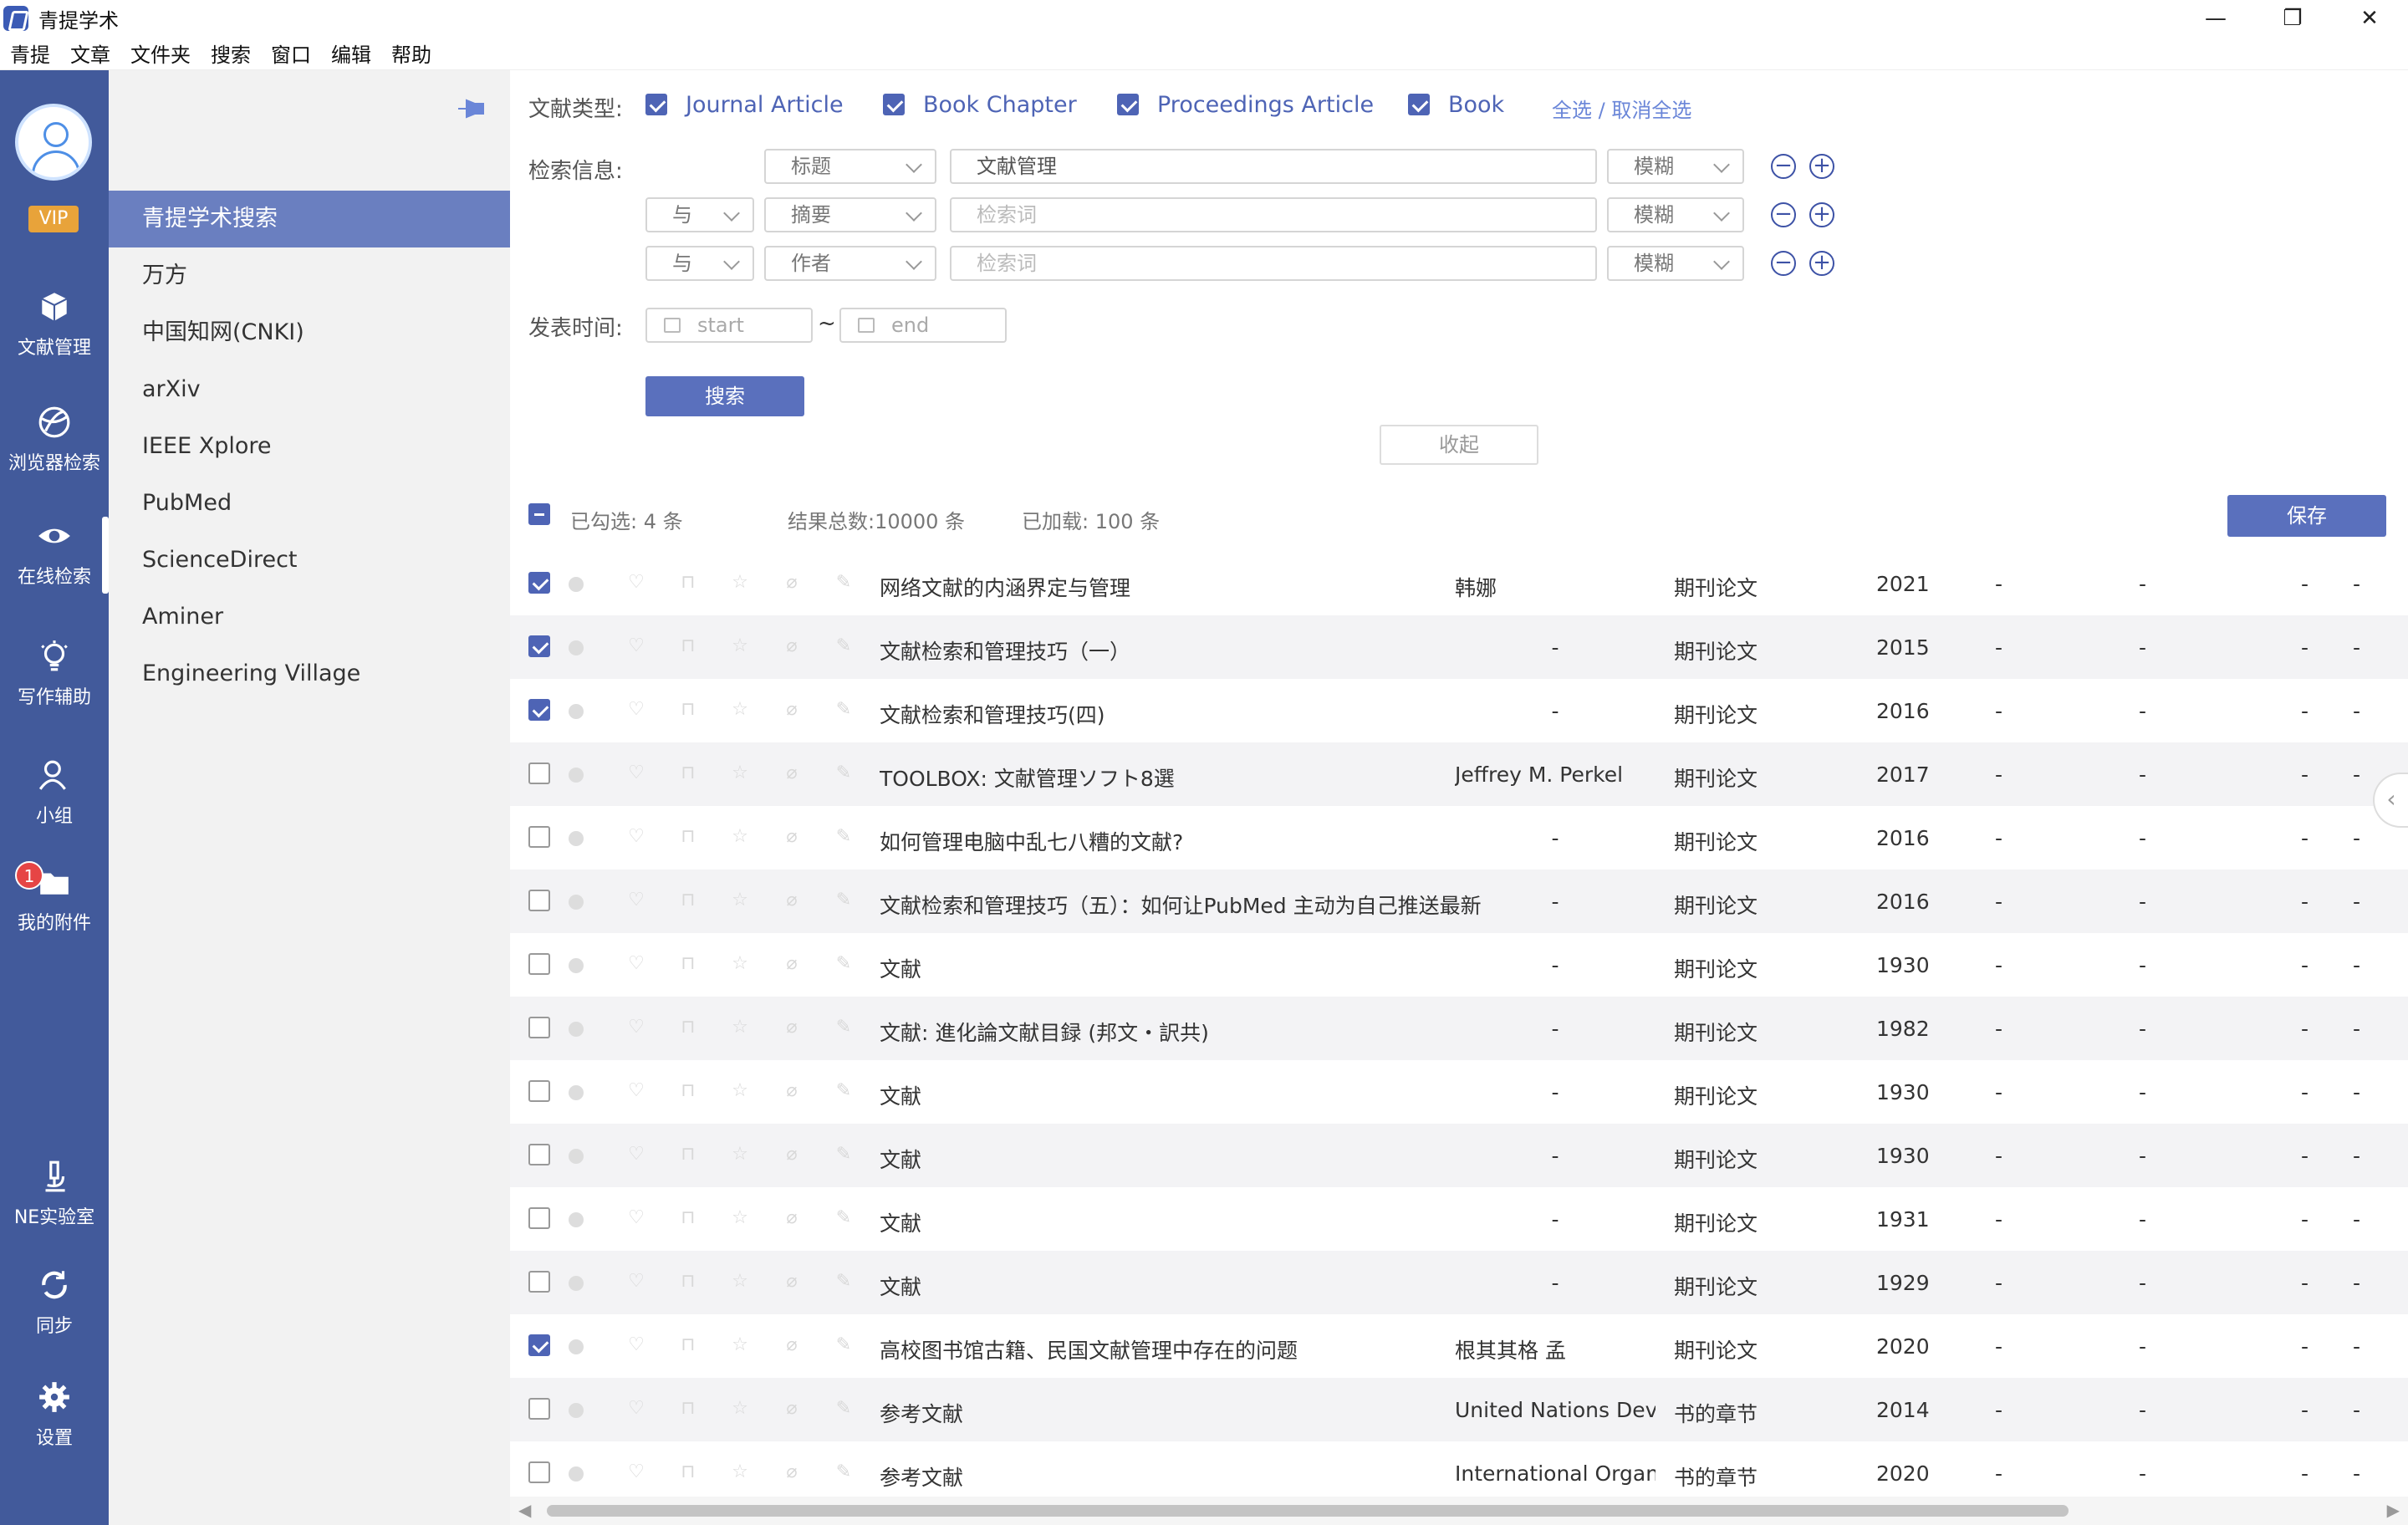  What do you see at coordinates (471, 109) in the screenshot?
I see `pin-icon` at bounding box center [471, 109].